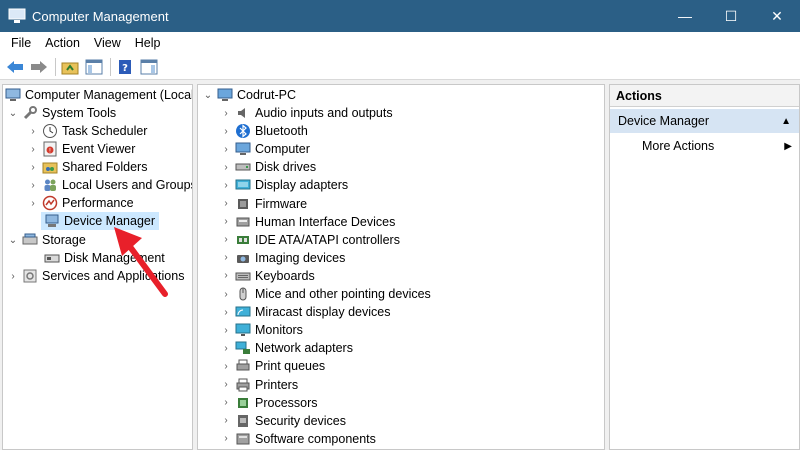  What do you see at coordinates (243, 403) in the screenshot?
I see `processor-icon` at bounding box center [243, 403].